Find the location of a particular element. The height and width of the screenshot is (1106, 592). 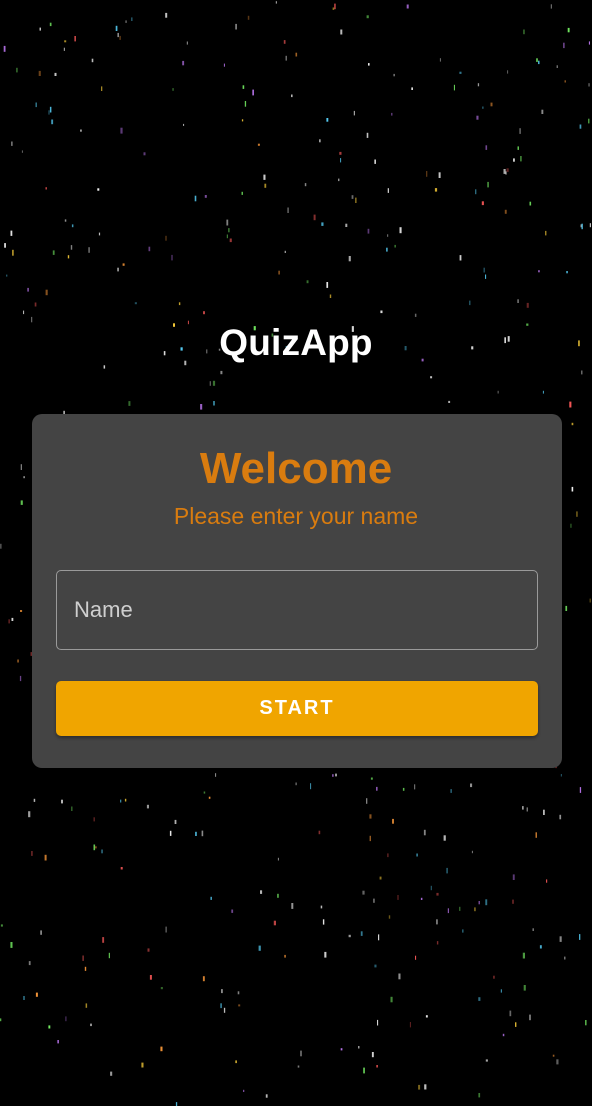

start-button: START is located at coordinates (297, 708).